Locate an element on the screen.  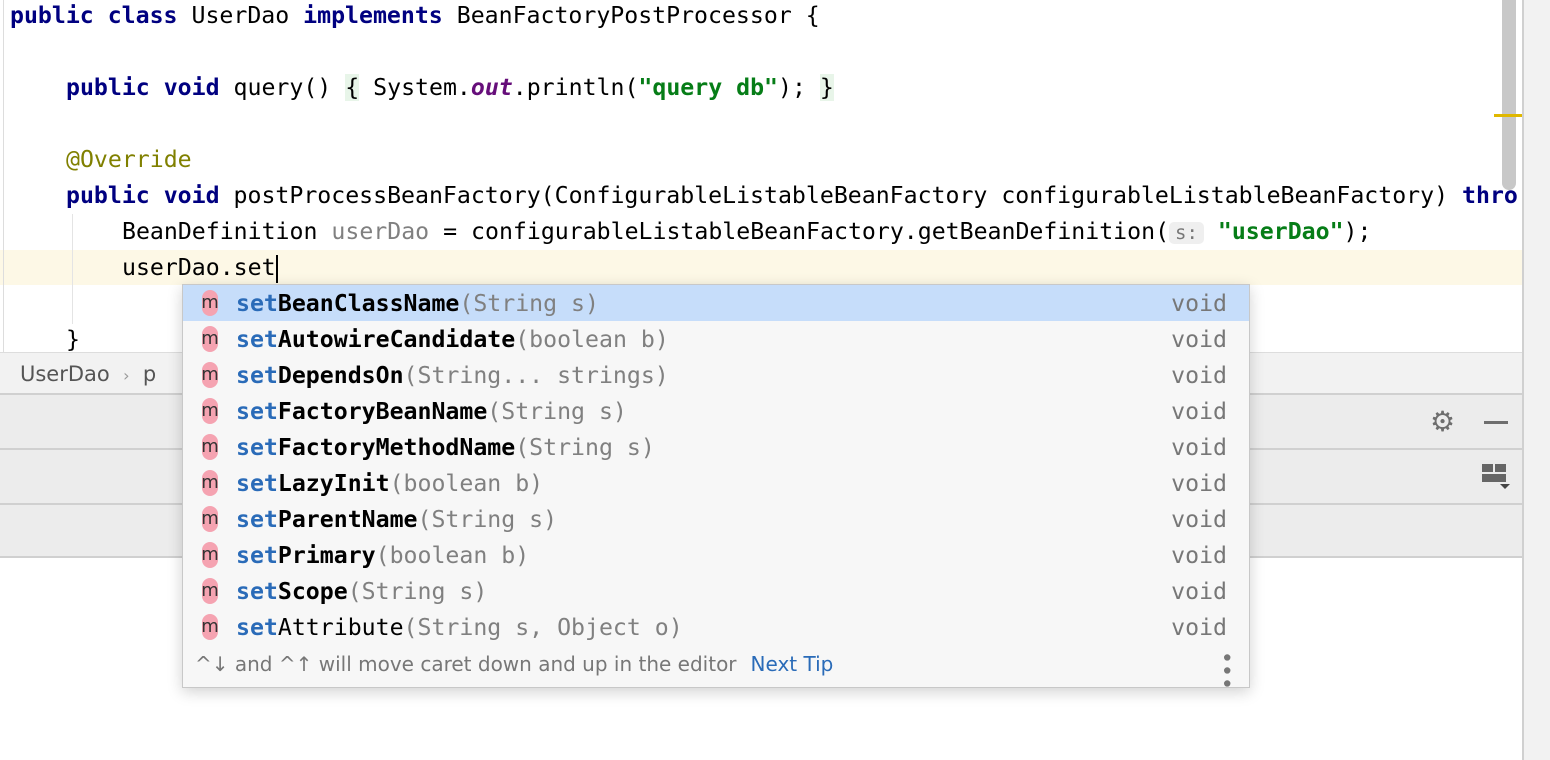
minimize-icon is located at coordinates (1496, 422).